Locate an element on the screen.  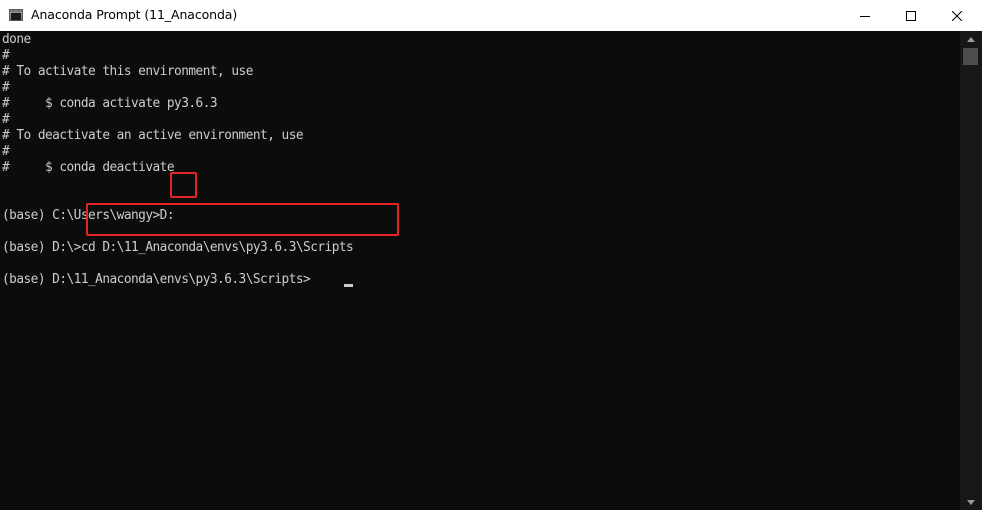
highlight-box-drive-command is located at coordinates (183, 185).